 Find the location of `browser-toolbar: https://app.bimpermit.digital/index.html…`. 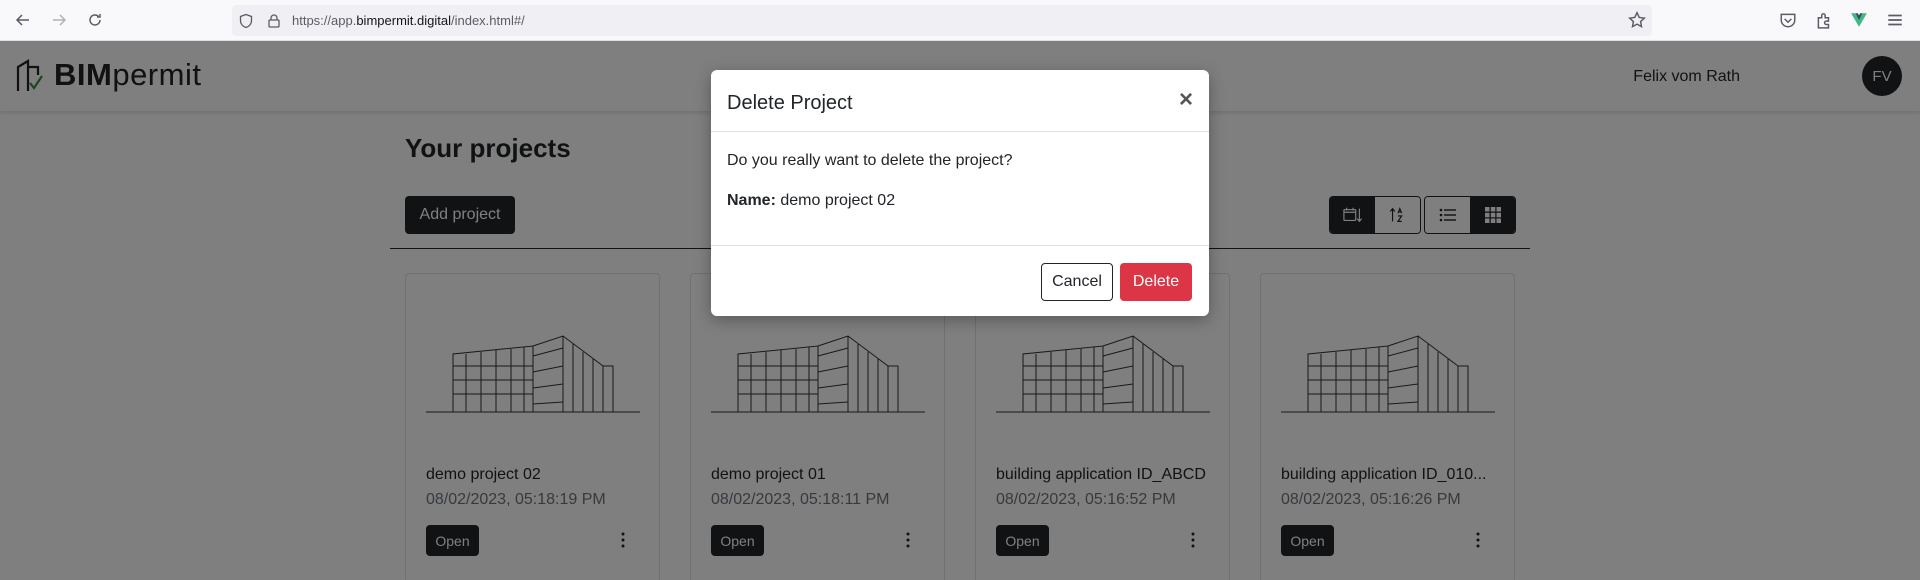

browser-toolbar: https://app.bimpermit.digital/index.html… is located at coordinates (960, 20).